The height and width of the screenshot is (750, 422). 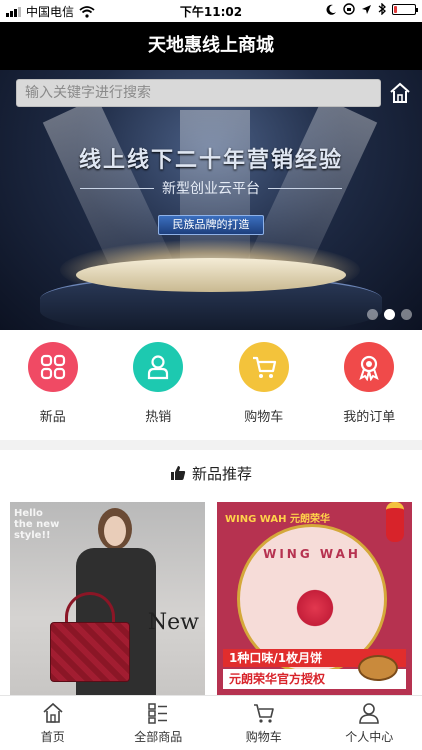 I want to click on search-input, so click(x=198, y=93).